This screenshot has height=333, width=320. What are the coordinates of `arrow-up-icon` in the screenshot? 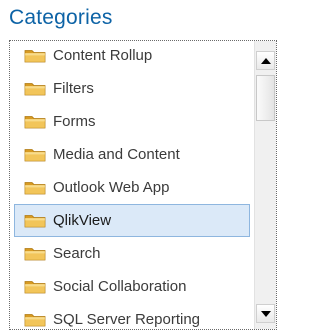 It's located at (265, 60).